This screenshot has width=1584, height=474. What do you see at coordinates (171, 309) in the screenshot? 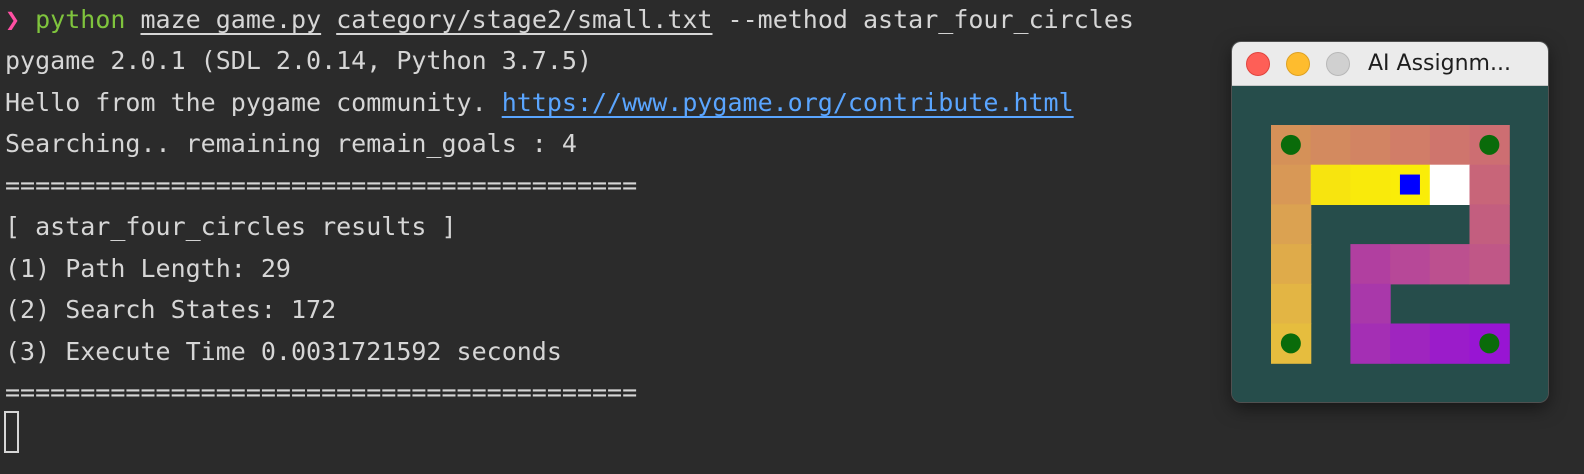
I see `search-states-line: (2) Search States: 172` at bounding box center [171, 309].